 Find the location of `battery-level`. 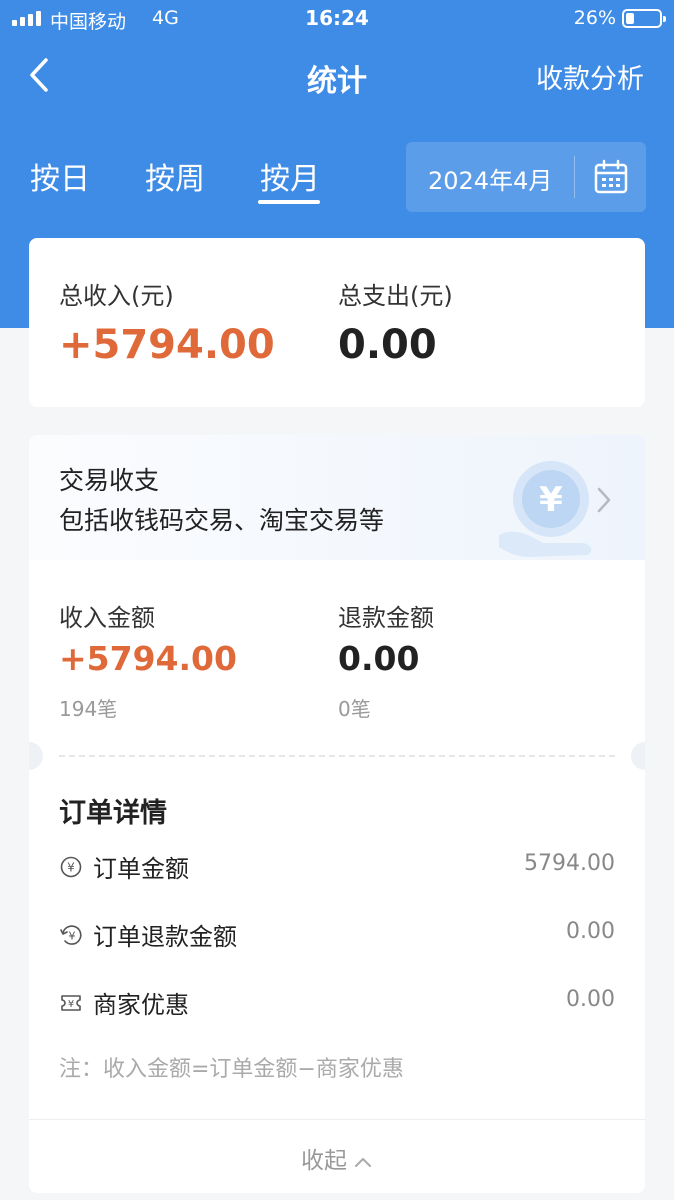

battery-level is located at coordinates (630, 18).